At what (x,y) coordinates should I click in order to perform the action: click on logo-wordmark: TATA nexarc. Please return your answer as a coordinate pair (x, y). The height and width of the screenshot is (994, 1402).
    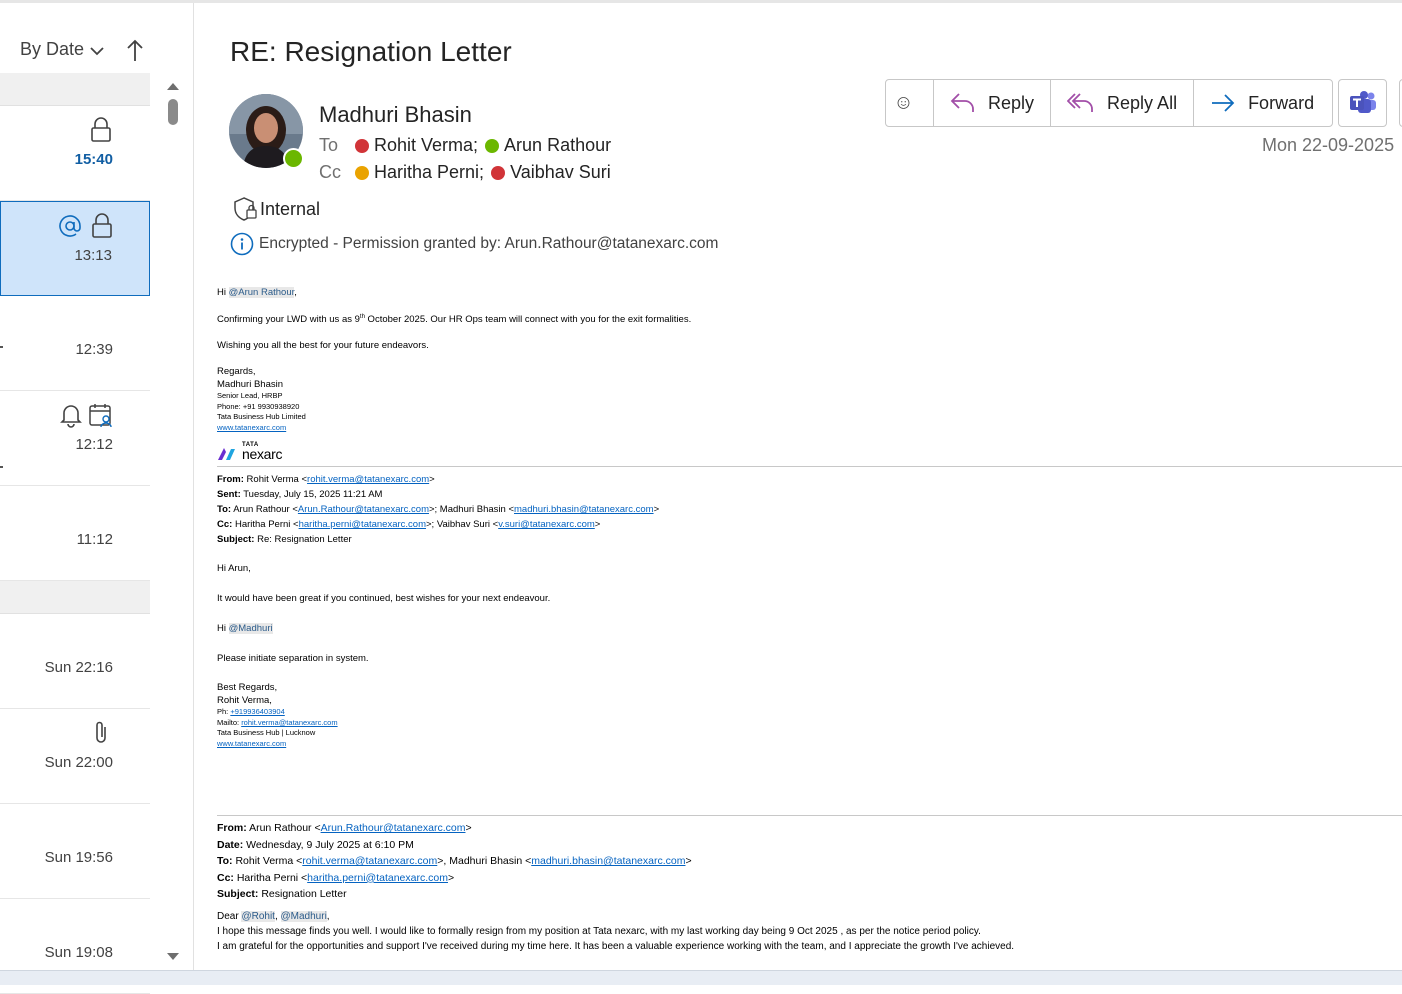
    Looking at the image, I should click on (262, 451).